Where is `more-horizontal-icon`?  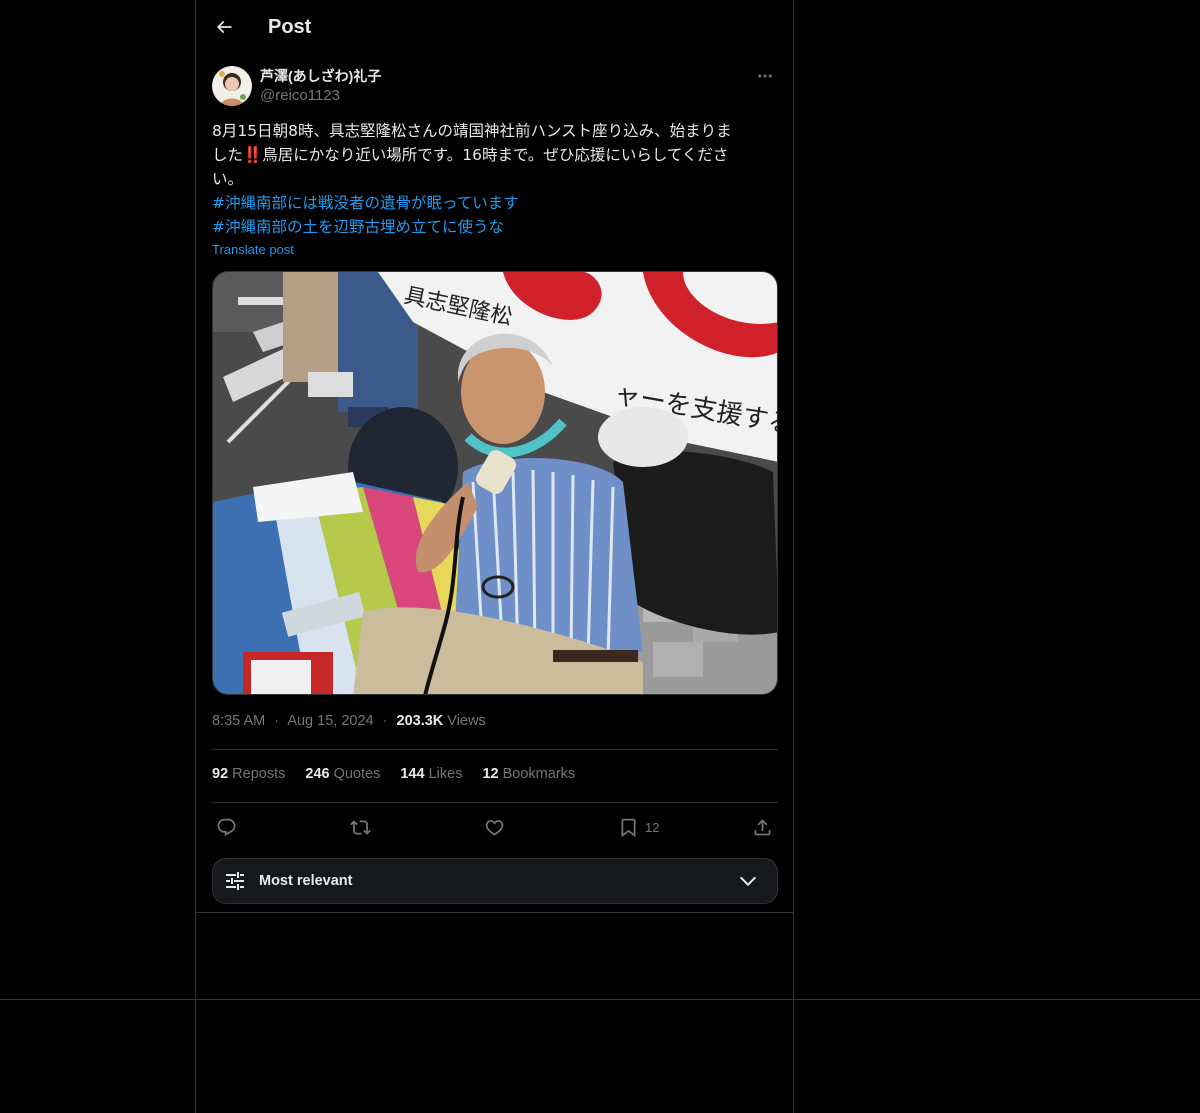
more-horizontal-icon is located at coordinates (765, 76).